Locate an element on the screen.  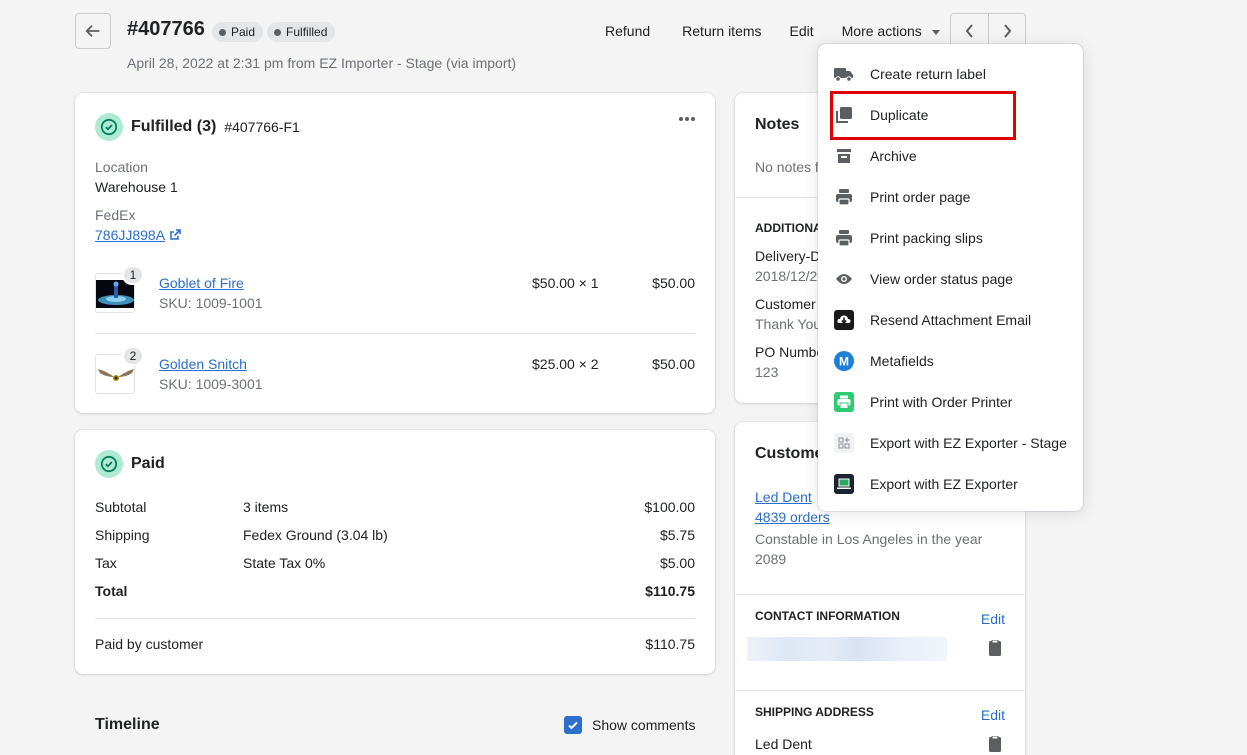
menu-item-resend-attachment-email: Resend Attachment Email is located at coordinates (950, 319).